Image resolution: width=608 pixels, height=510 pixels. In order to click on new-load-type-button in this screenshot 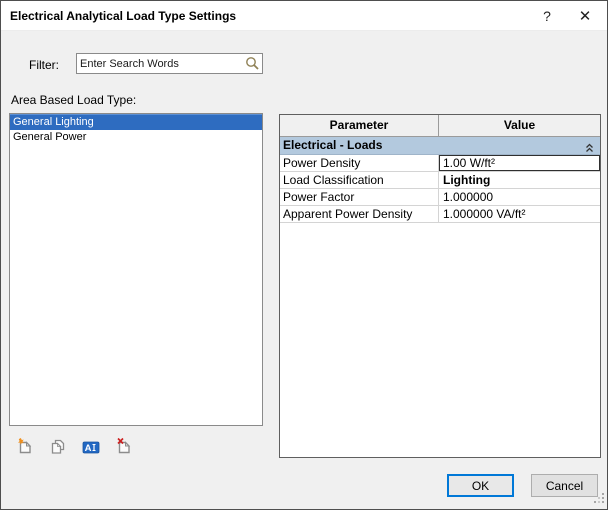, I will do `click(25, 448)`.